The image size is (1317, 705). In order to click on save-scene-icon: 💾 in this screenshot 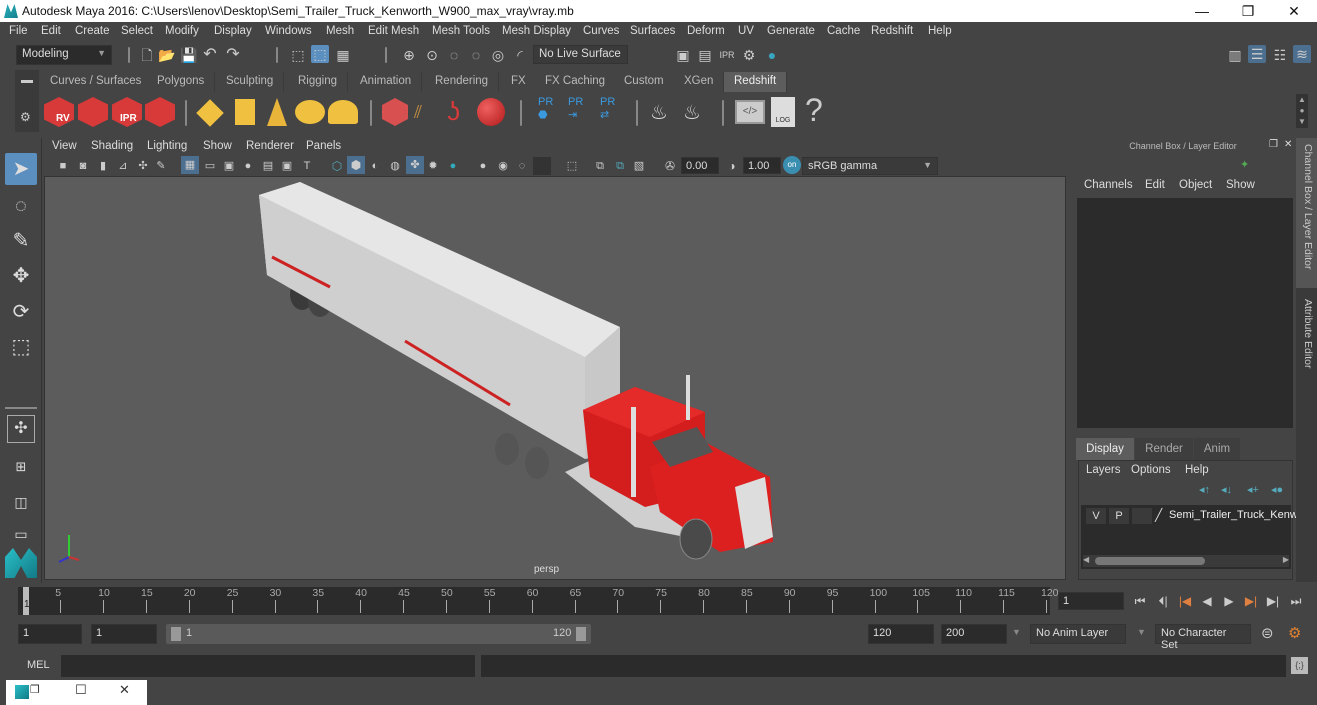, I will do `click(189, 55)`.